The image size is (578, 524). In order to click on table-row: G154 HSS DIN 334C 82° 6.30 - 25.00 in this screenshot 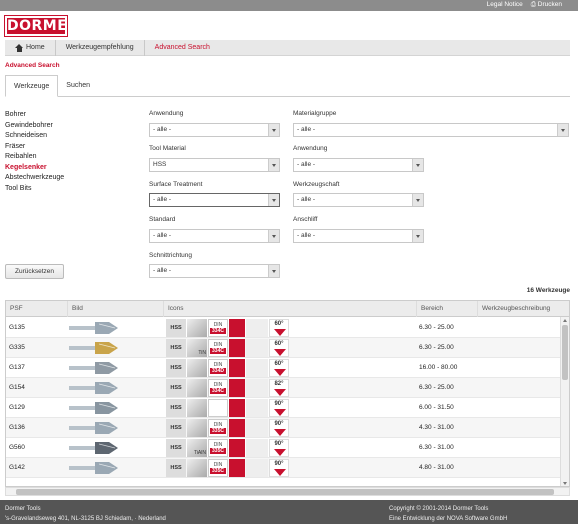, I will do `click(283, 388)`.